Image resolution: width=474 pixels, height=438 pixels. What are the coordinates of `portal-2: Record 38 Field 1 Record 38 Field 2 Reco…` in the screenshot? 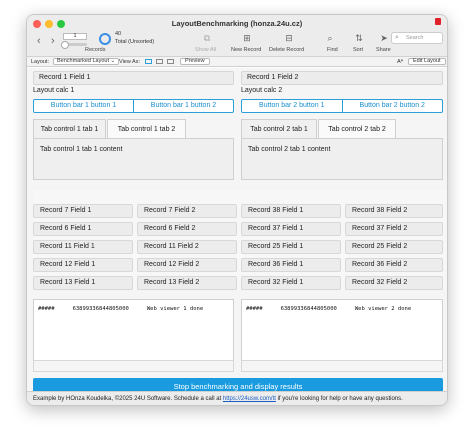 It's located at (344, 240).